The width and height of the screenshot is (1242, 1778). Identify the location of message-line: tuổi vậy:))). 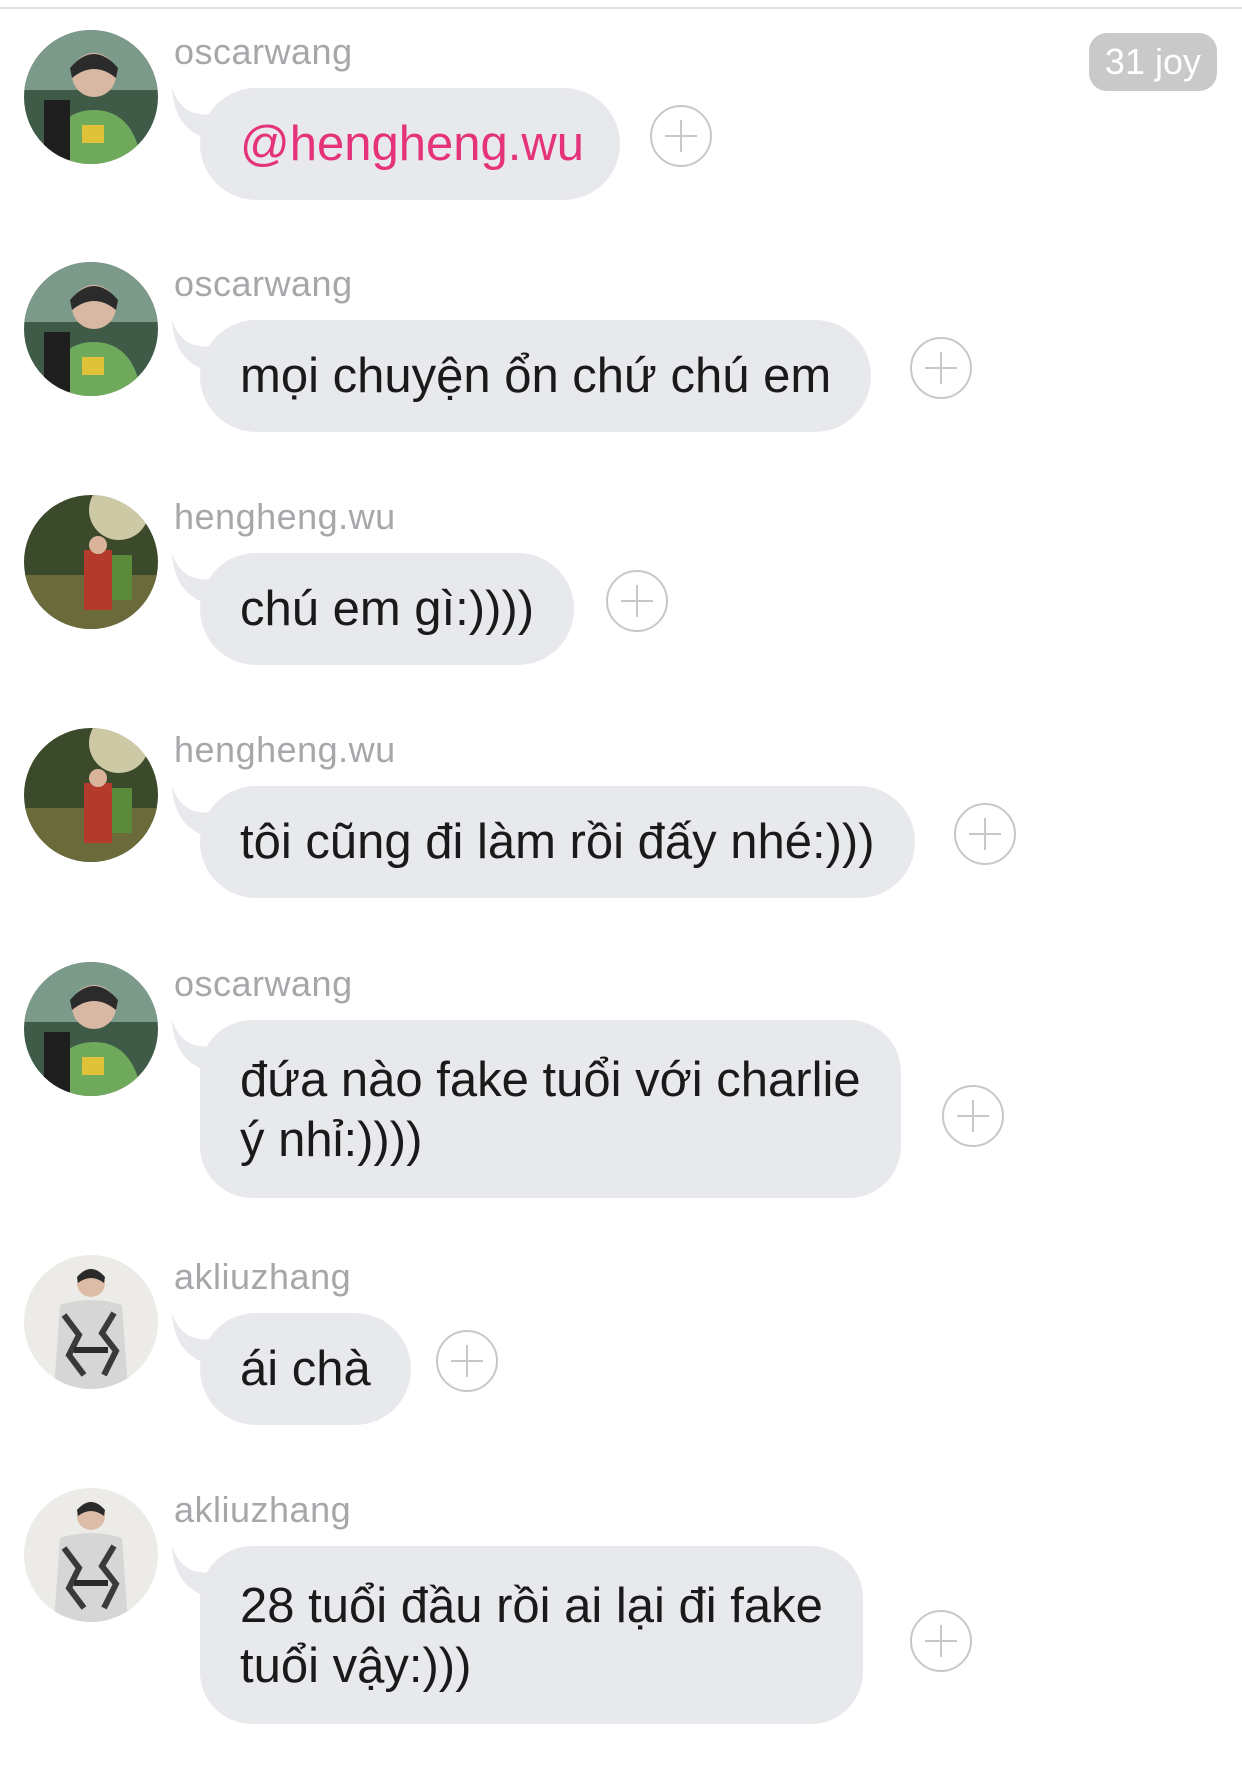
(356, 1666).